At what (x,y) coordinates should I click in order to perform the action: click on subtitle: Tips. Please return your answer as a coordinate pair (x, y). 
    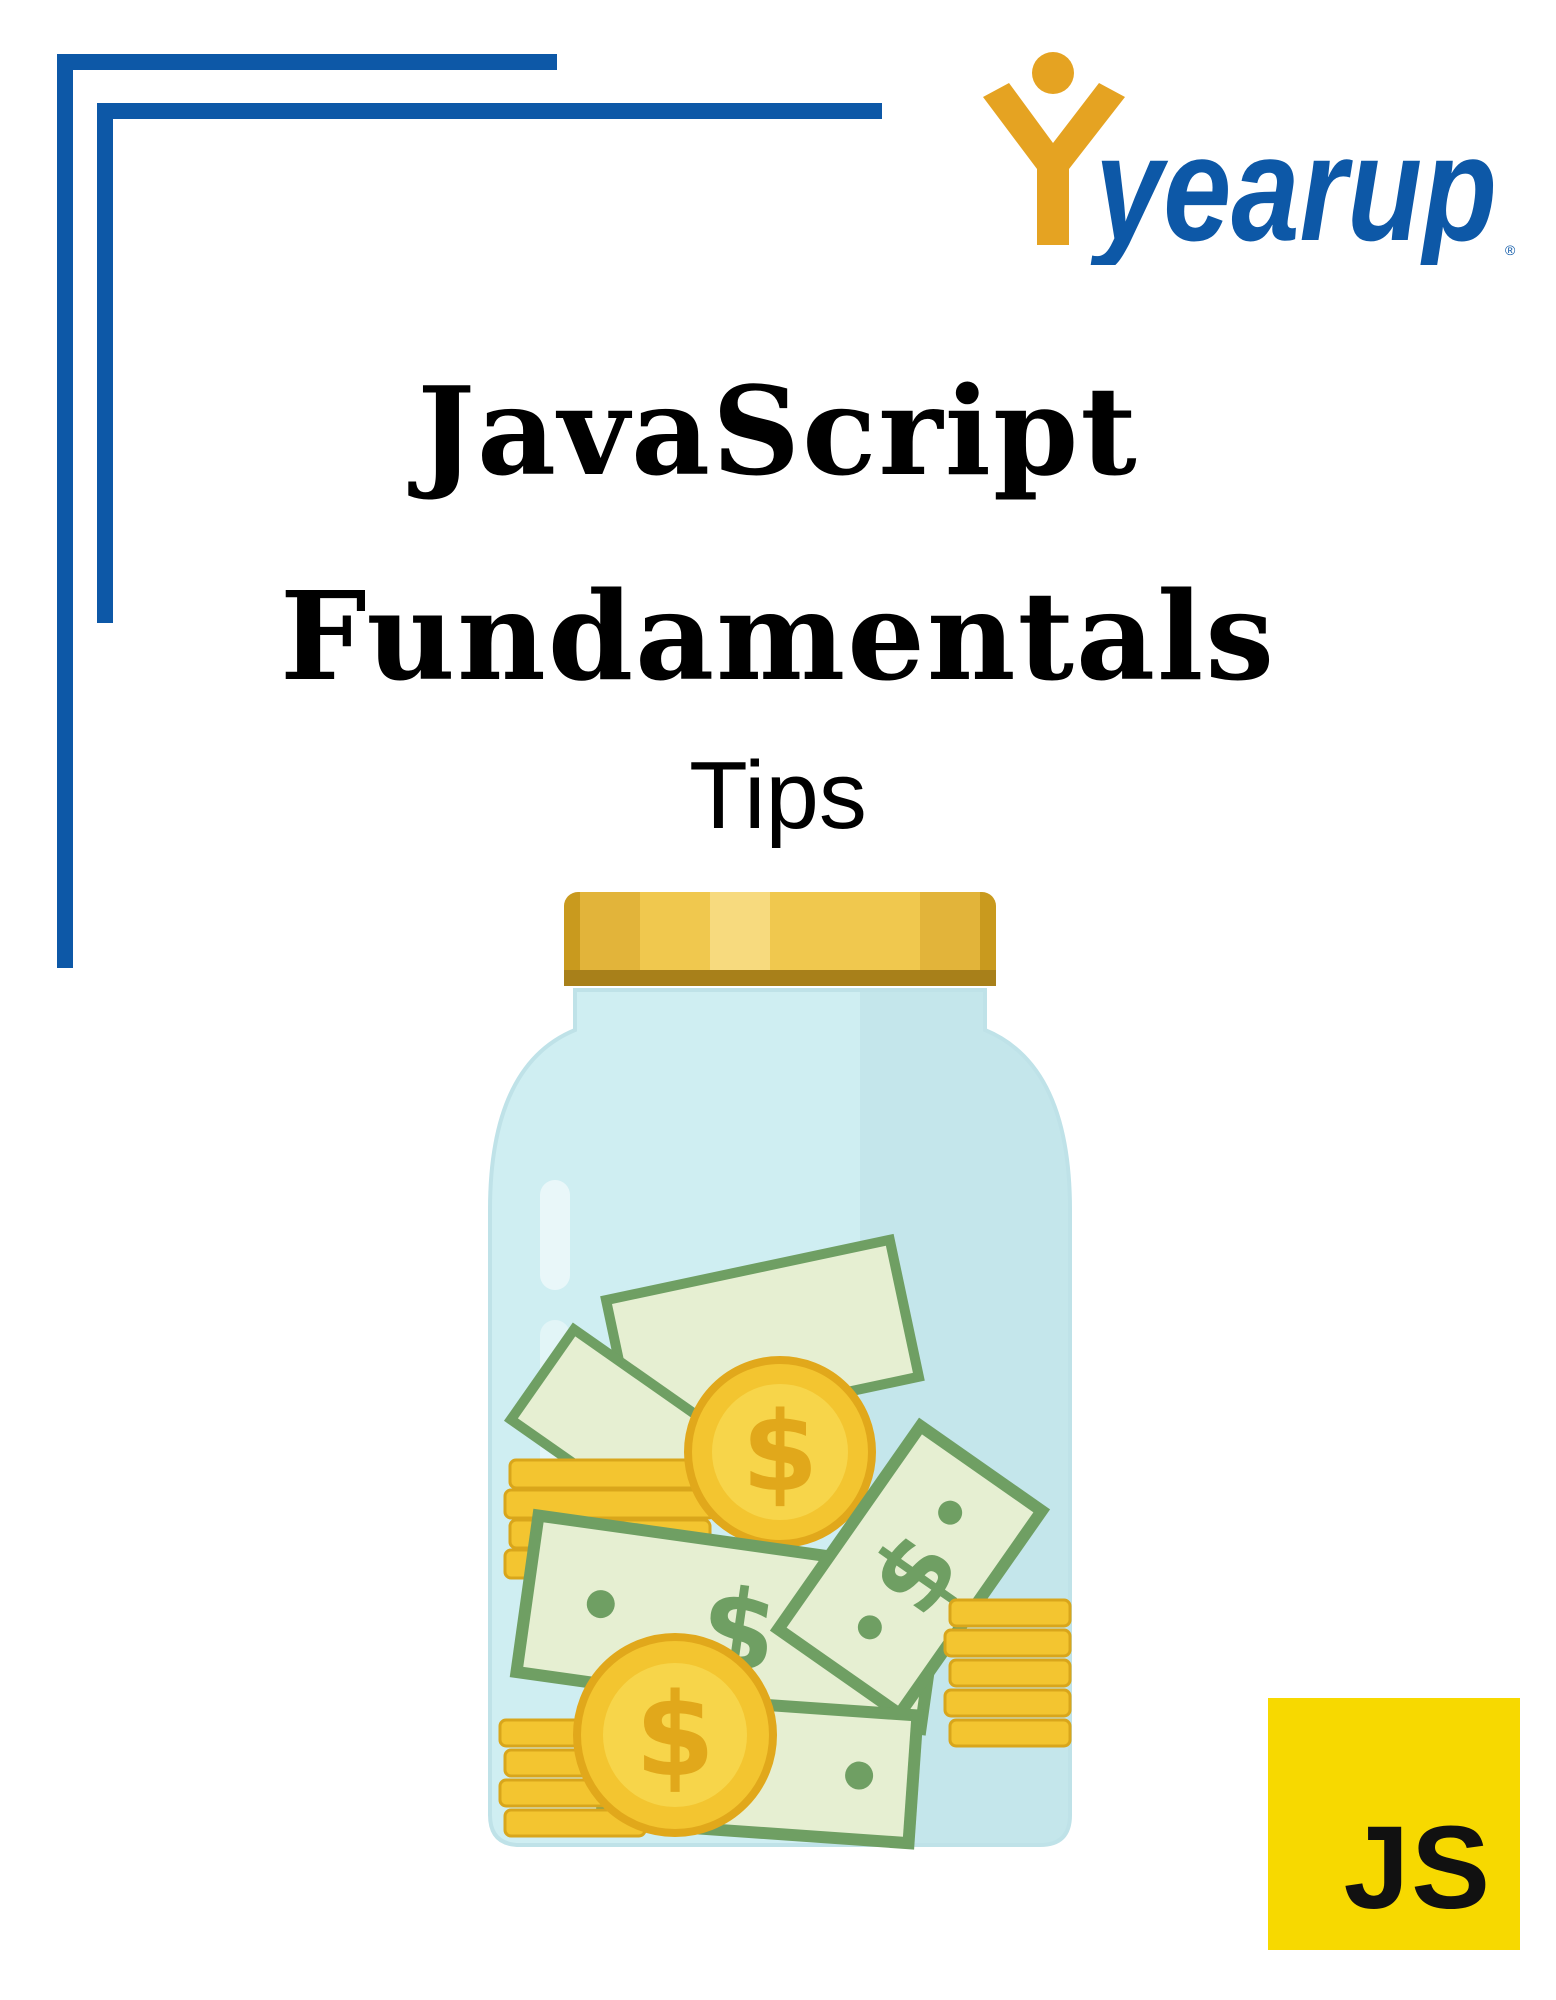
    Looking at the image, I should click on (778, 795).